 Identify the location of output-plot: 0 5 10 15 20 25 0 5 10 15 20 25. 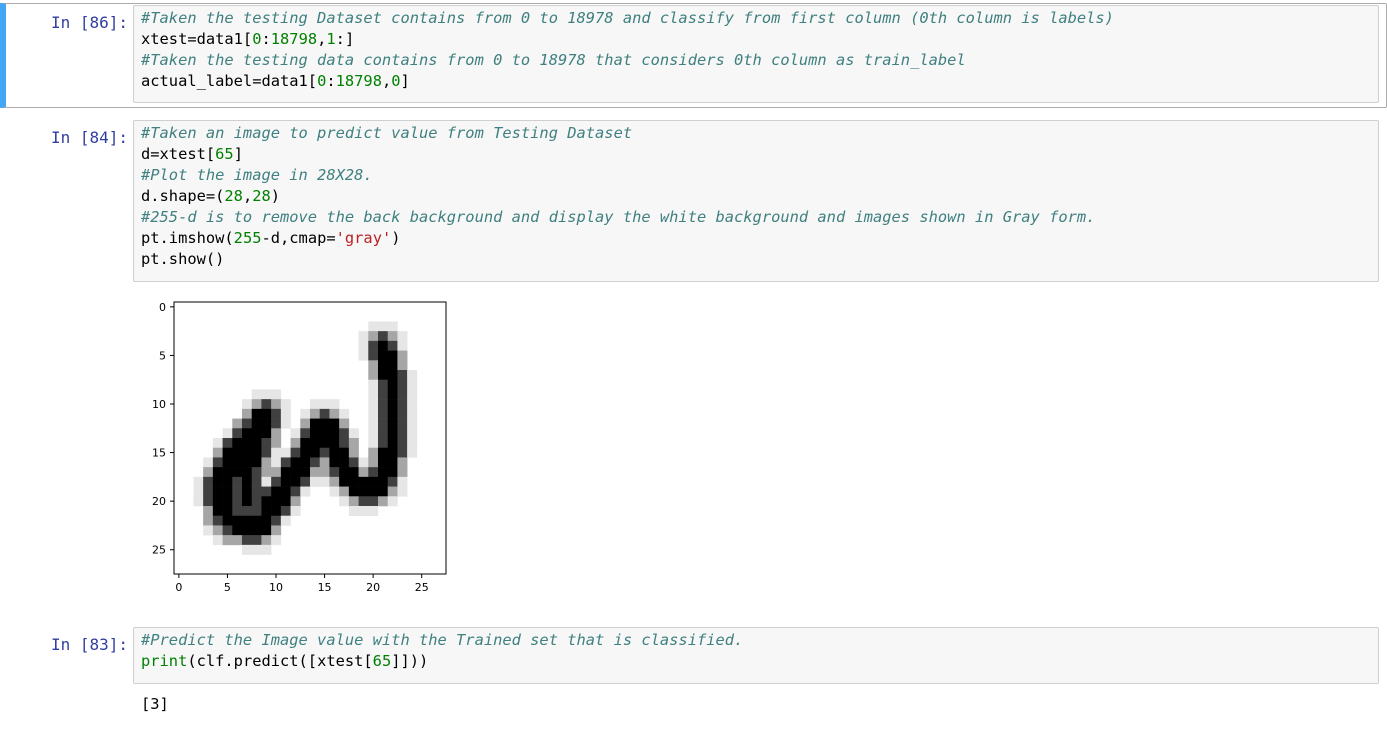
(299, 447).